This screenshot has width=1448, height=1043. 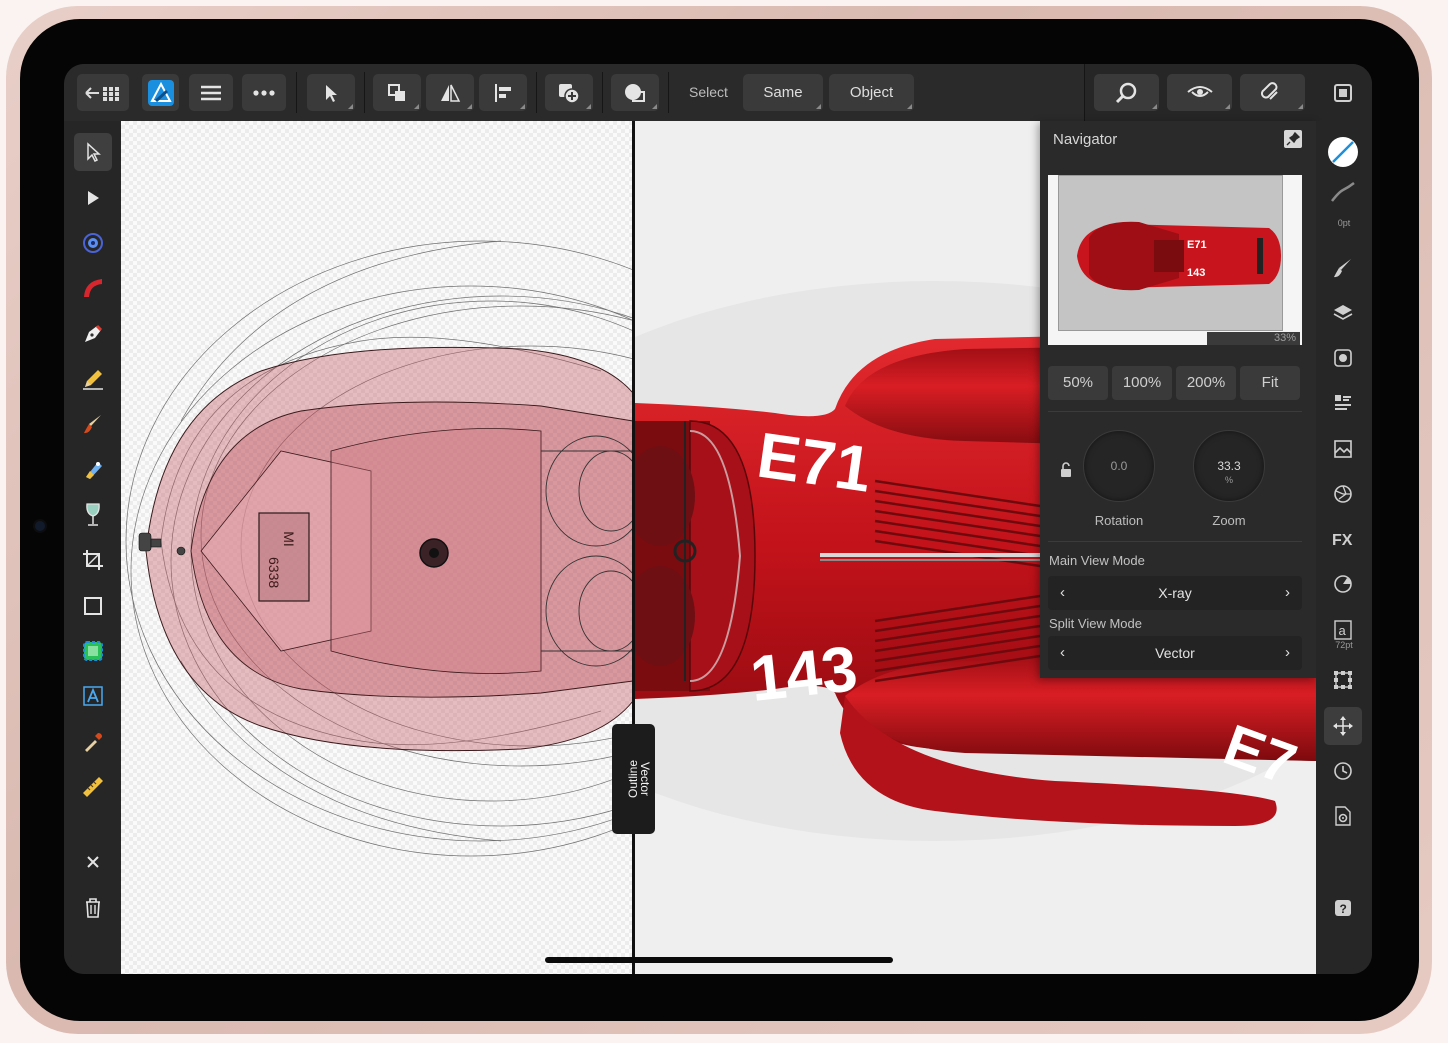 What do you see at coordinates (93, 862) in the screenshot?
I see `close-selection-button` at bounding box center [93, 862].